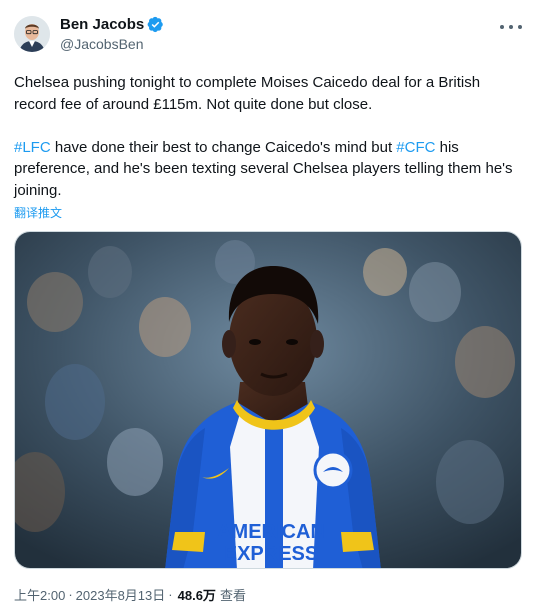 Image resolution: width=534 pixels, height=608 pixels. I want to click on hashtag-lfc-link: #LFC, so click(32, 147).